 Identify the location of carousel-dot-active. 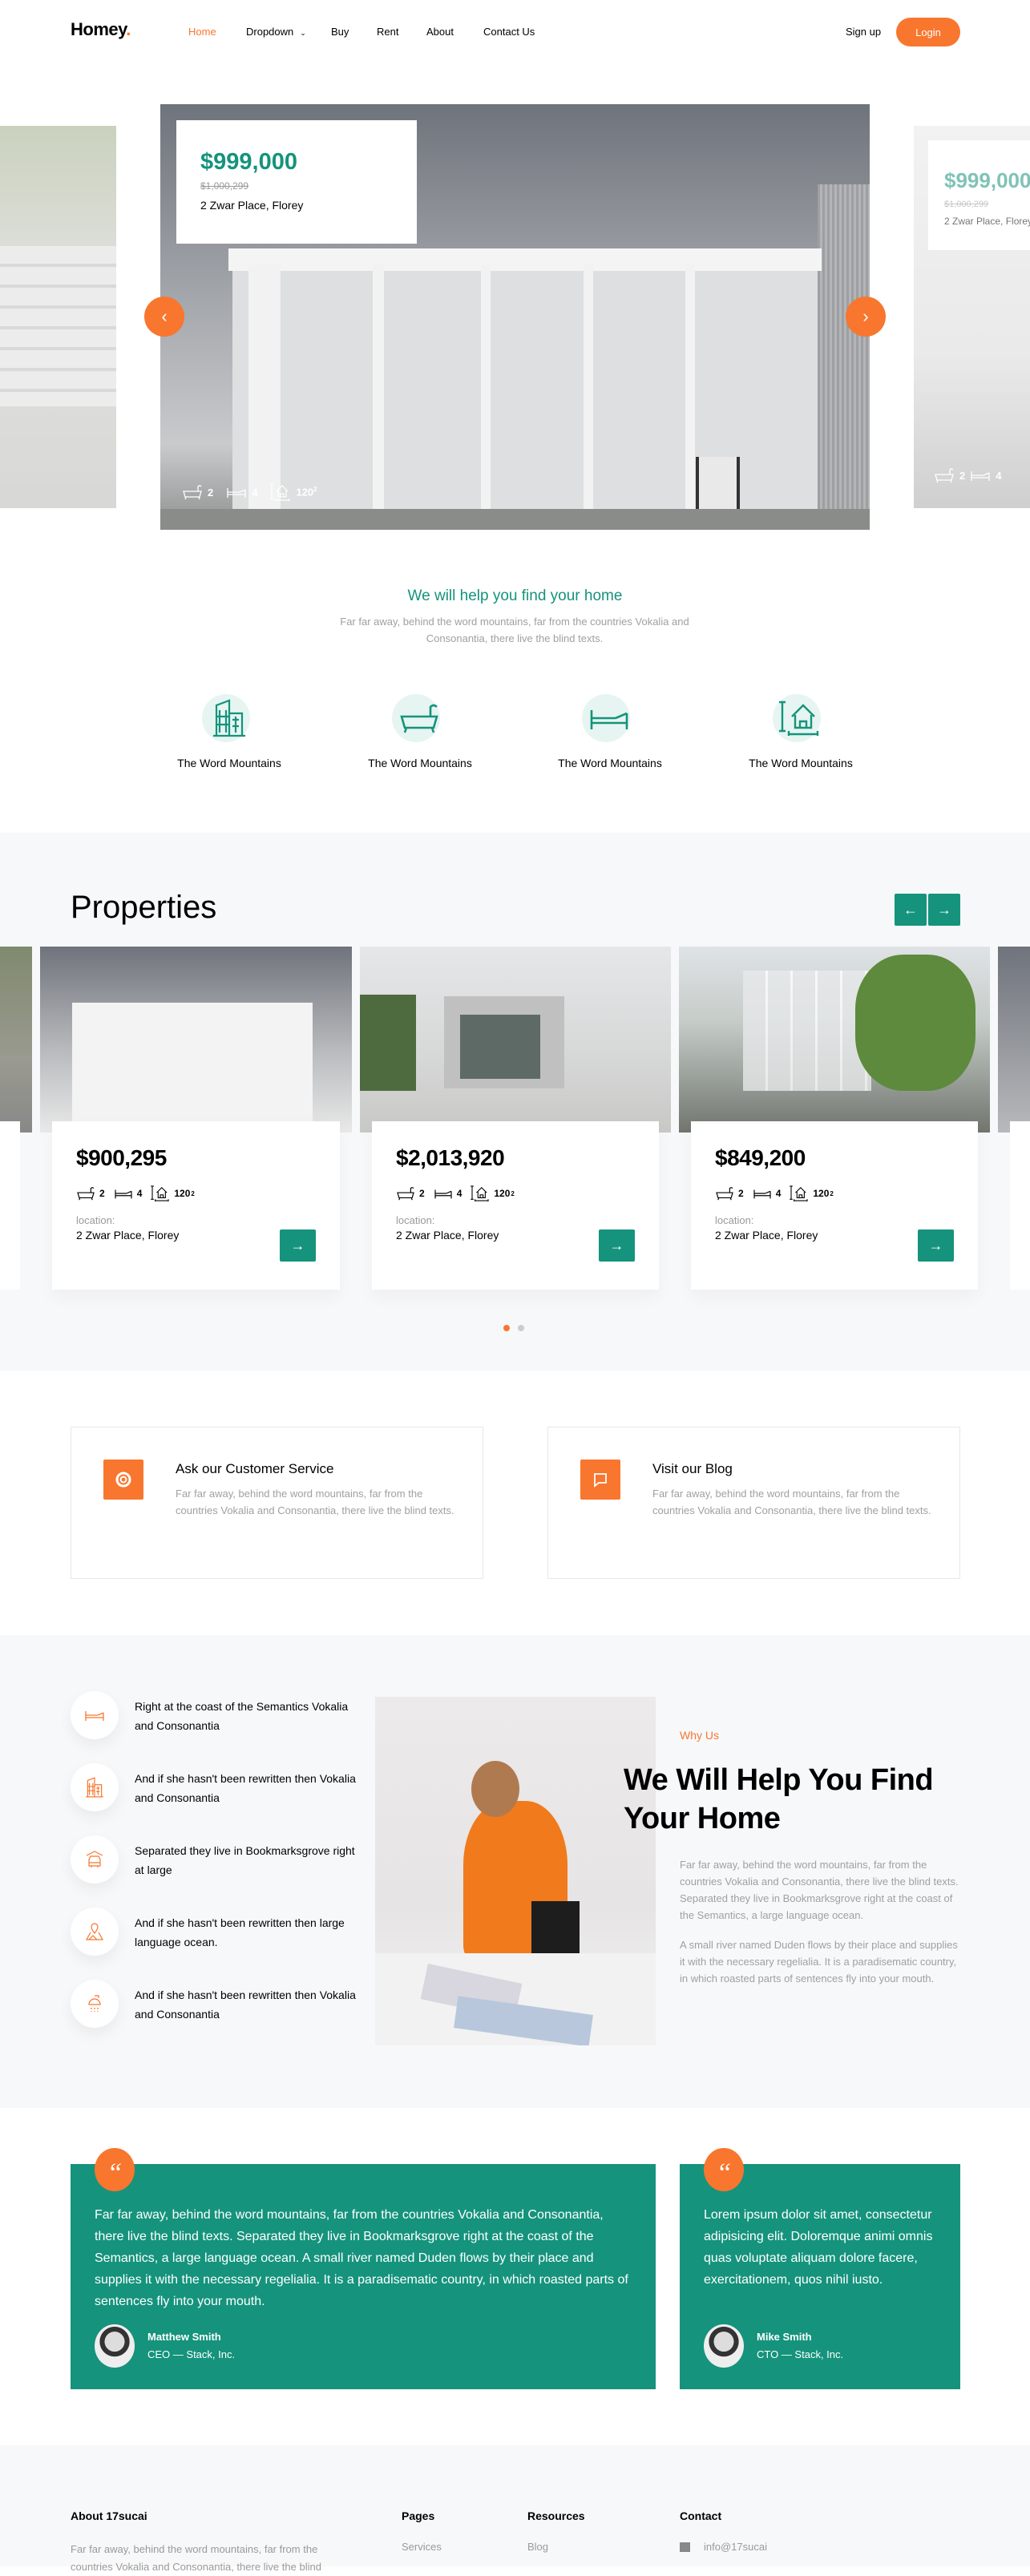
(506, 1328).